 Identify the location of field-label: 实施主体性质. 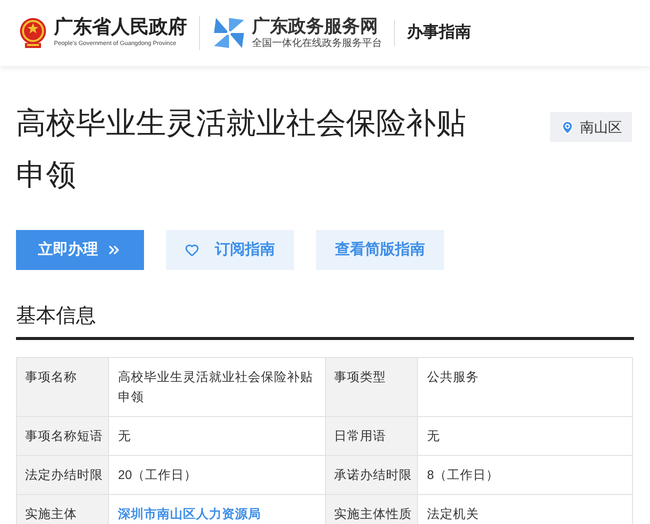
(372, 509).